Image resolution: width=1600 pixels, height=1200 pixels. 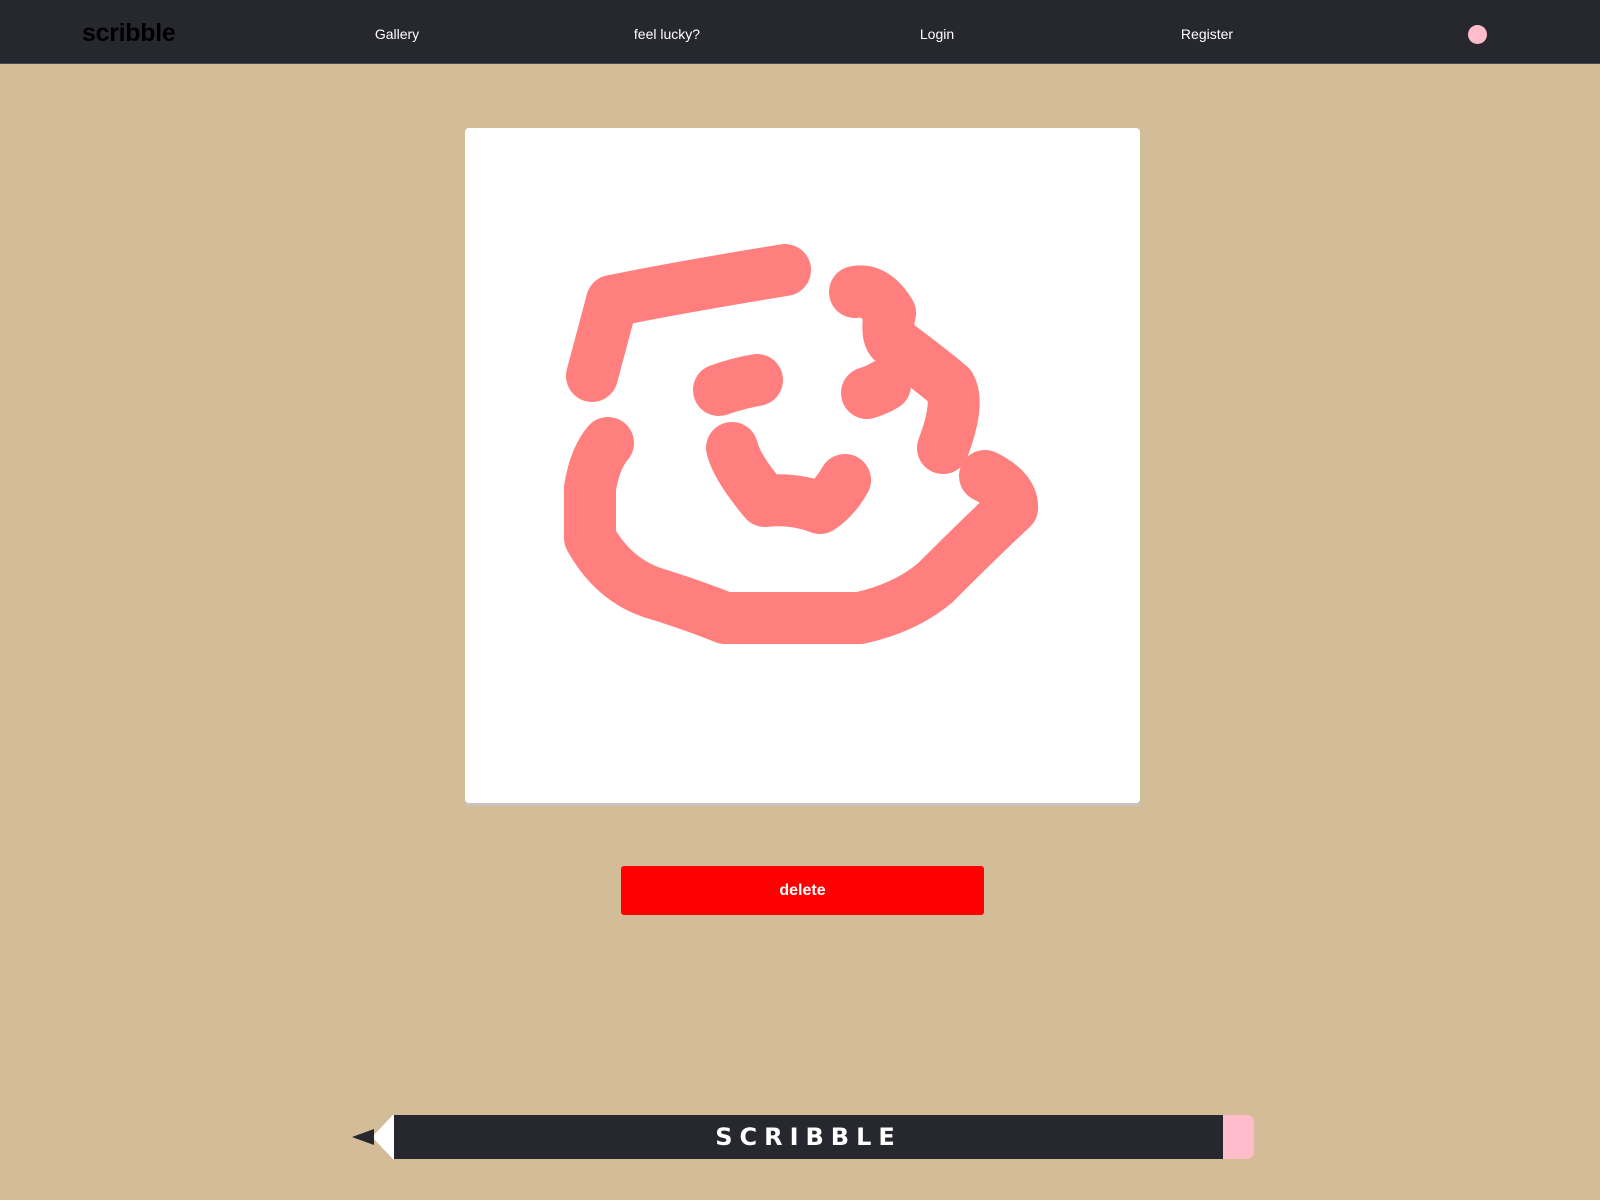 I want to click on nav-link-feel-lucky: feel lucky?, so click(x=667, y=34).